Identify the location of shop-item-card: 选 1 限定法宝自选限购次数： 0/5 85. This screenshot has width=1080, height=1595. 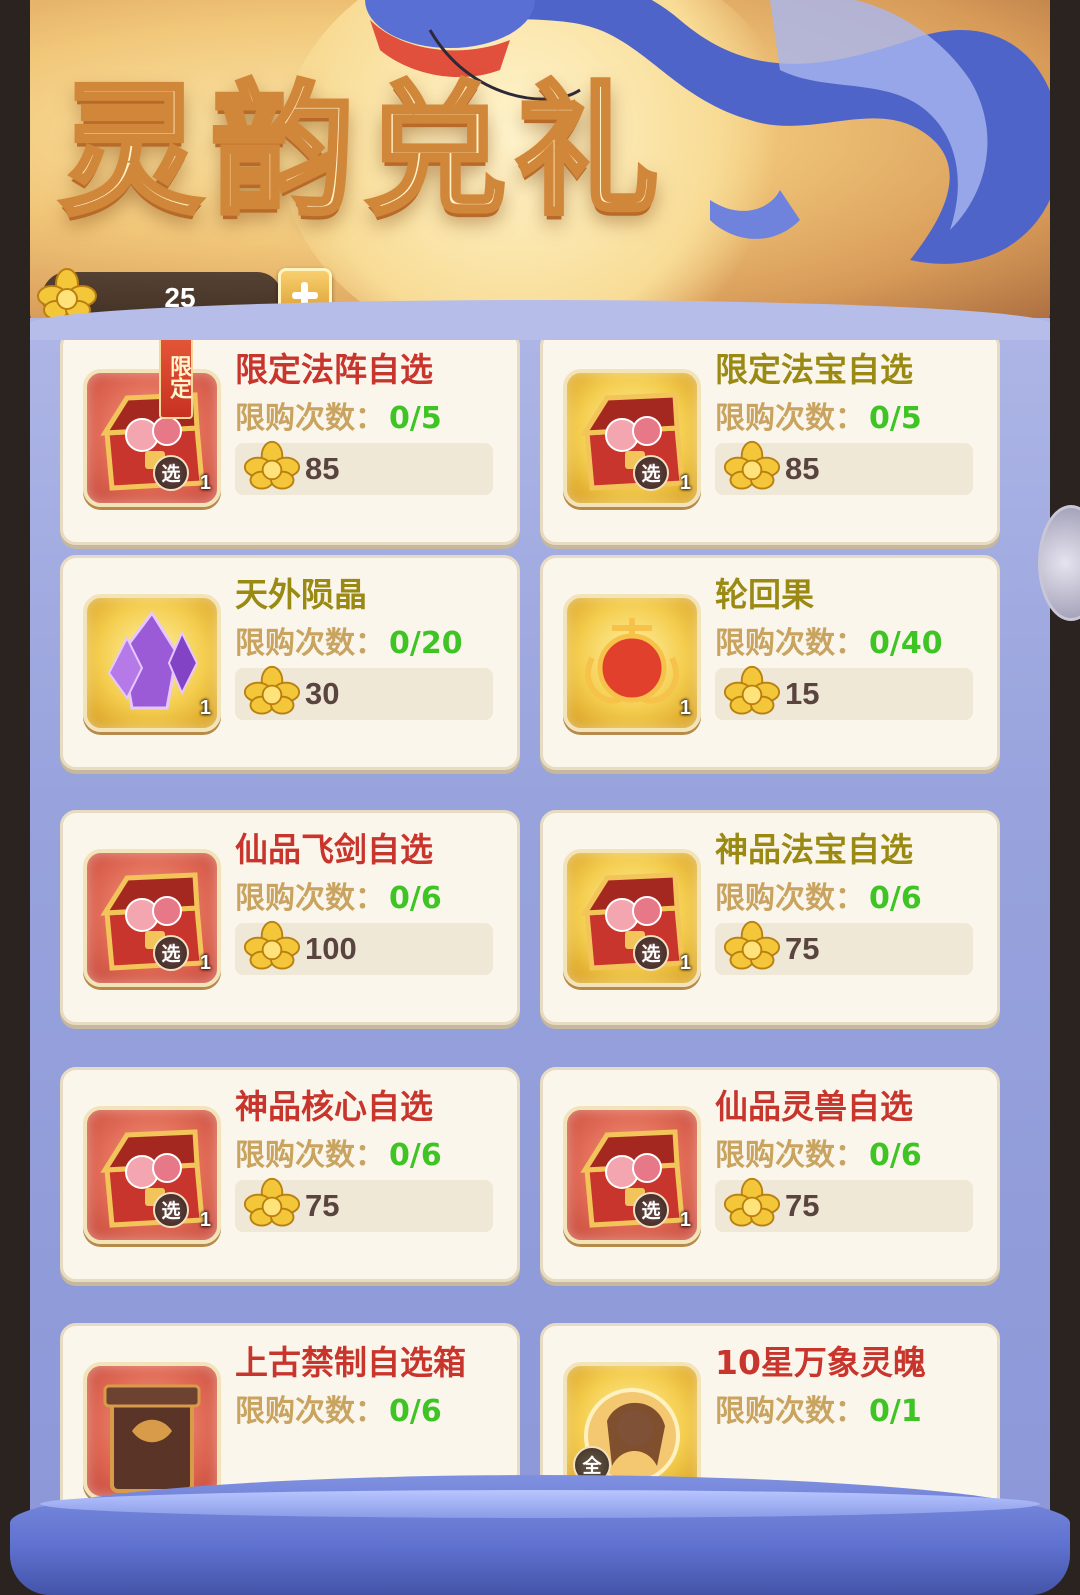
(770, 442).